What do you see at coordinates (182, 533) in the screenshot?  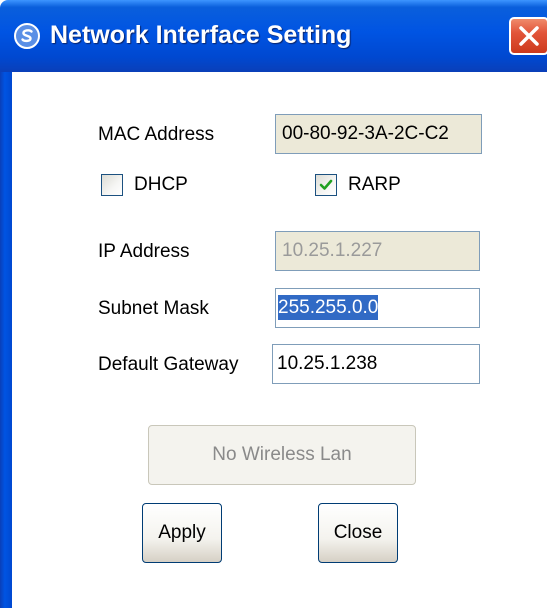 I see `apply-button: Apply` at bounding box center [182, 533].